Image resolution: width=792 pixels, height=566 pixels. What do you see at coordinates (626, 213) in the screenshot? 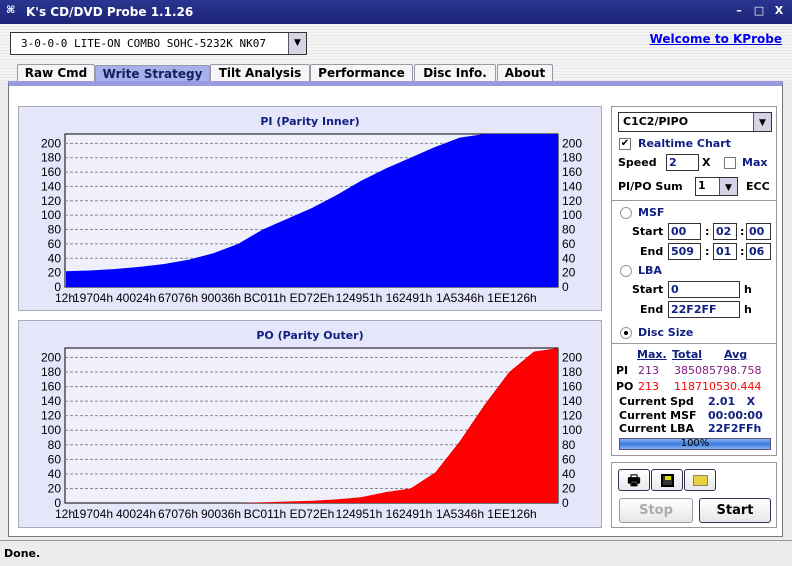
I see `msf-radio` at bounding box center [626, 213].